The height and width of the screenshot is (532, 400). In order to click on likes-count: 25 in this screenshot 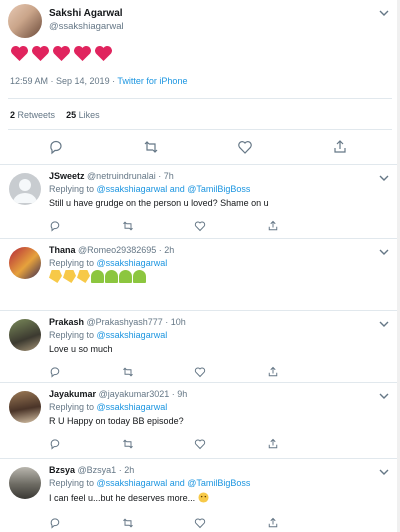, I will do `click(71, 115)`.